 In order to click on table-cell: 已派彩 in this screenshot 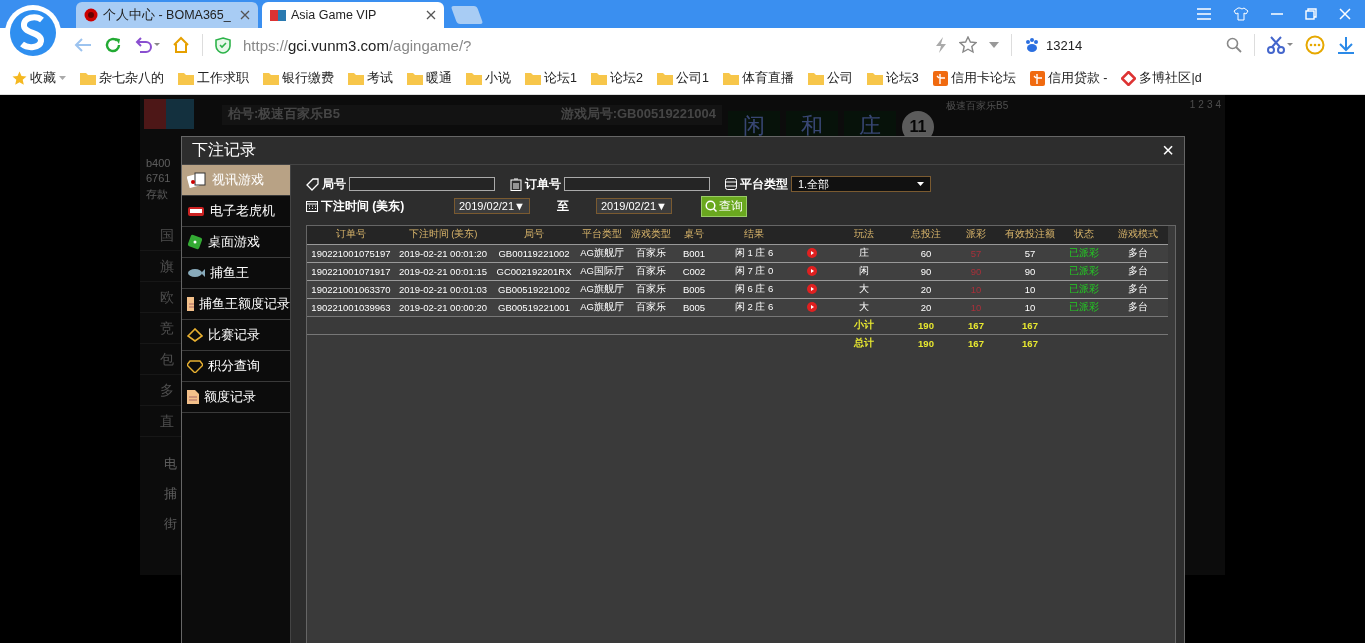, I will do `click(1084, 270)`.